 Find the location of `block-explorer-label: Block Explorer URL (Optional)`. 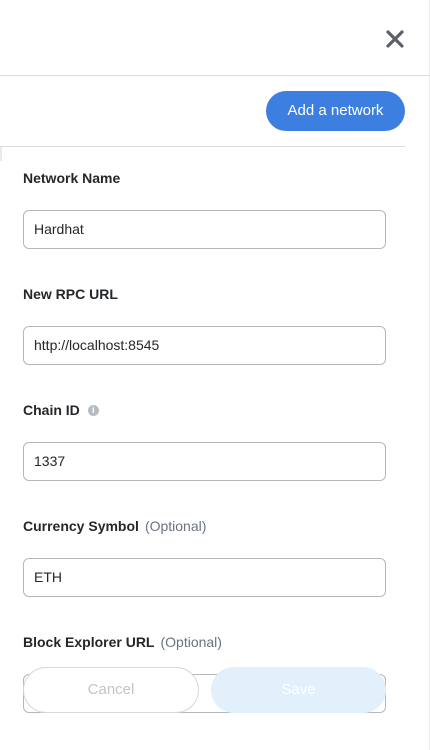

block-explorer-label: Block Explorer URL (Optional) is located at coordinates (204, 642).